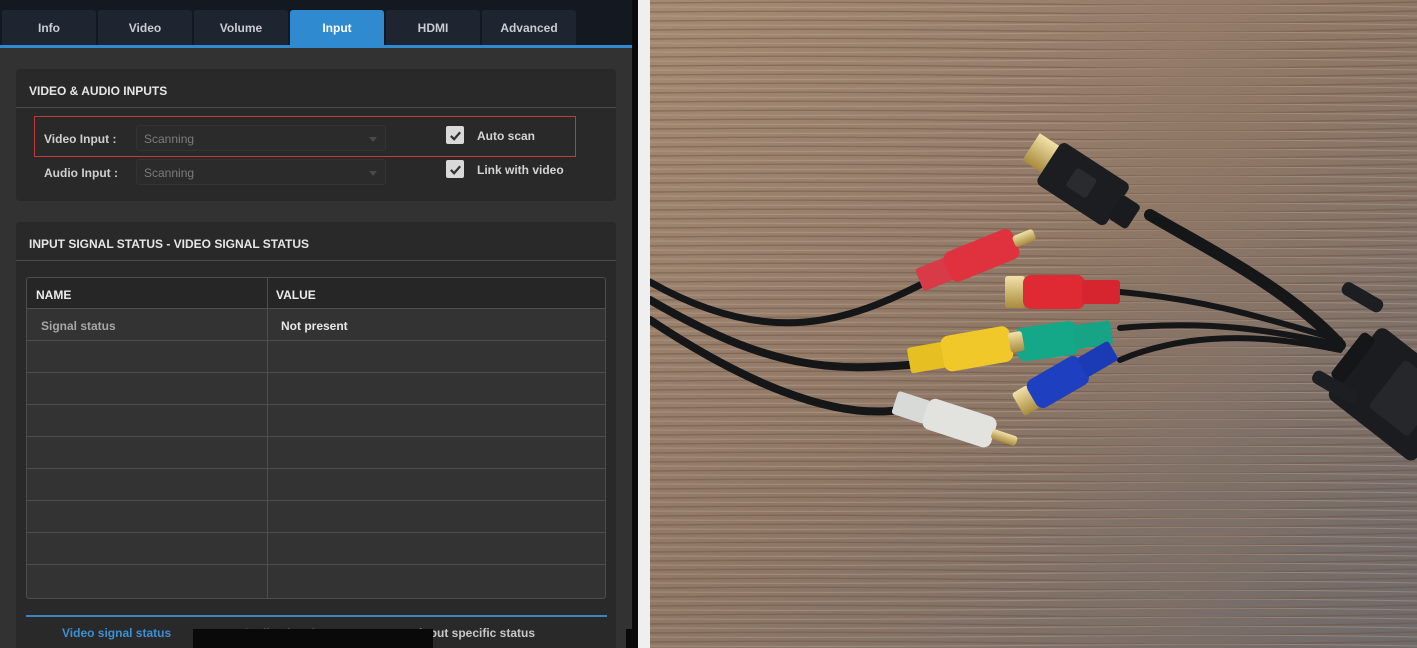  Describe the element at coordinates (316, 616) in the screenshot. I see `subtab-underline` at that location.